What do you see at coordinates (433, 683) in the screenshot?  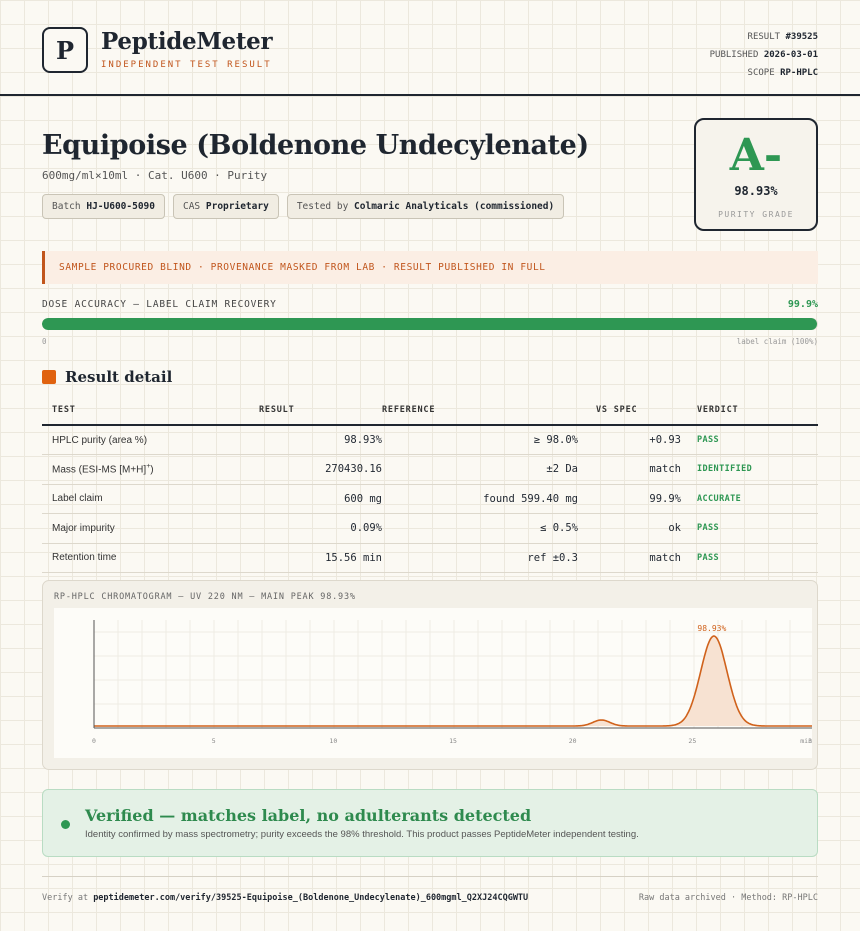 I see `chromatogram-chart: 051015202530min98.93%` at bounding box center [433, 683].